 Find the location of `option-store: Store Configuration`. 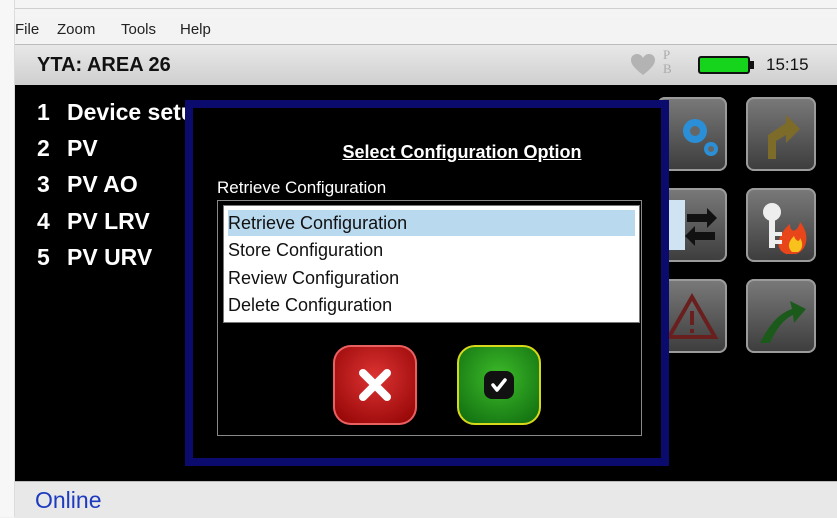

option-store: Store Configuration is located at coordinates (431, 250).